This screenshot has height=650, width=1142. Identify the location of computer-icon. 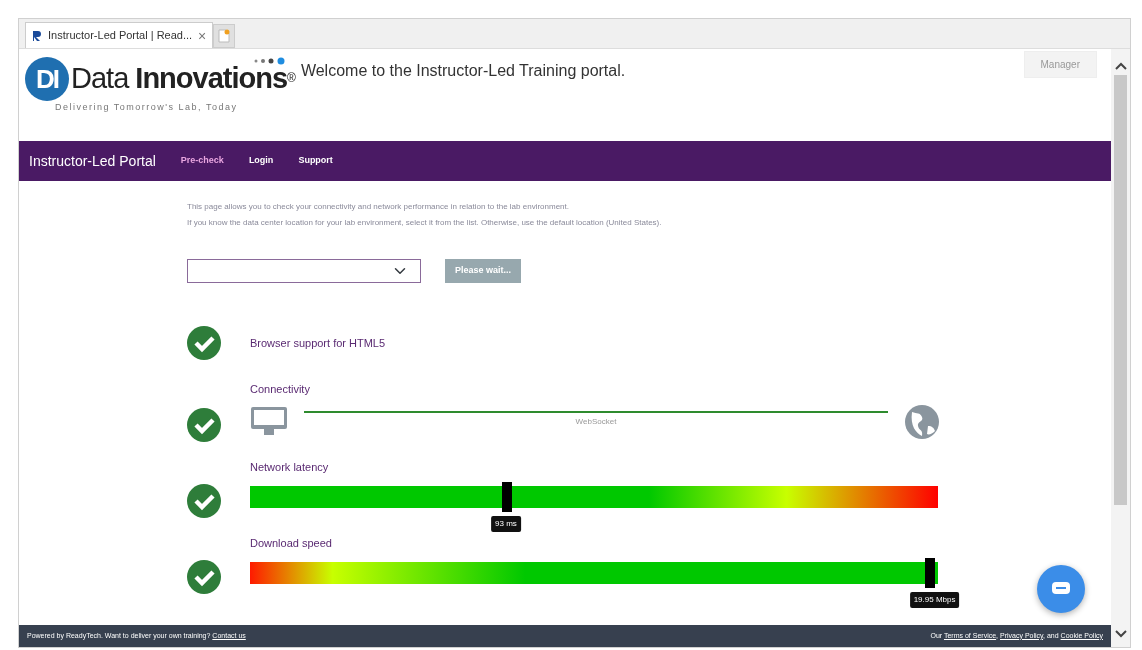
(269, 421).